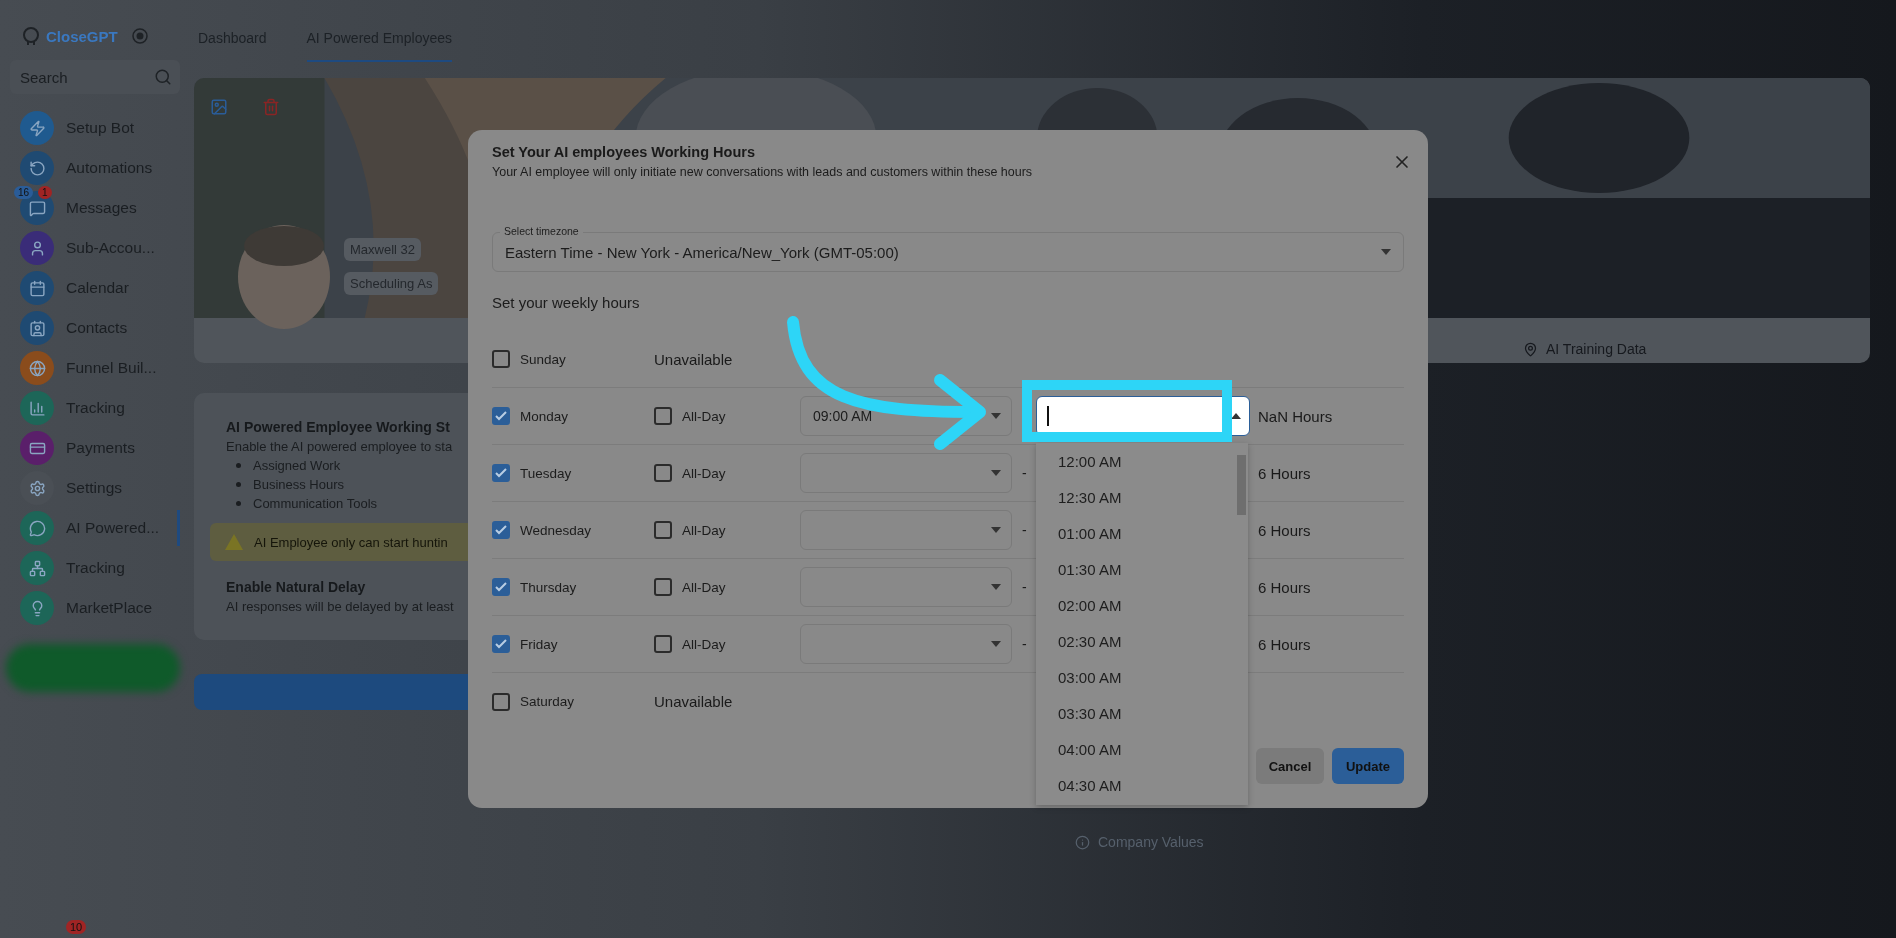  What do you see at coordinates (1295, 416) in the screenshot?
I see `hours-total: NaN Hours` at bounding box center [1295, 416].